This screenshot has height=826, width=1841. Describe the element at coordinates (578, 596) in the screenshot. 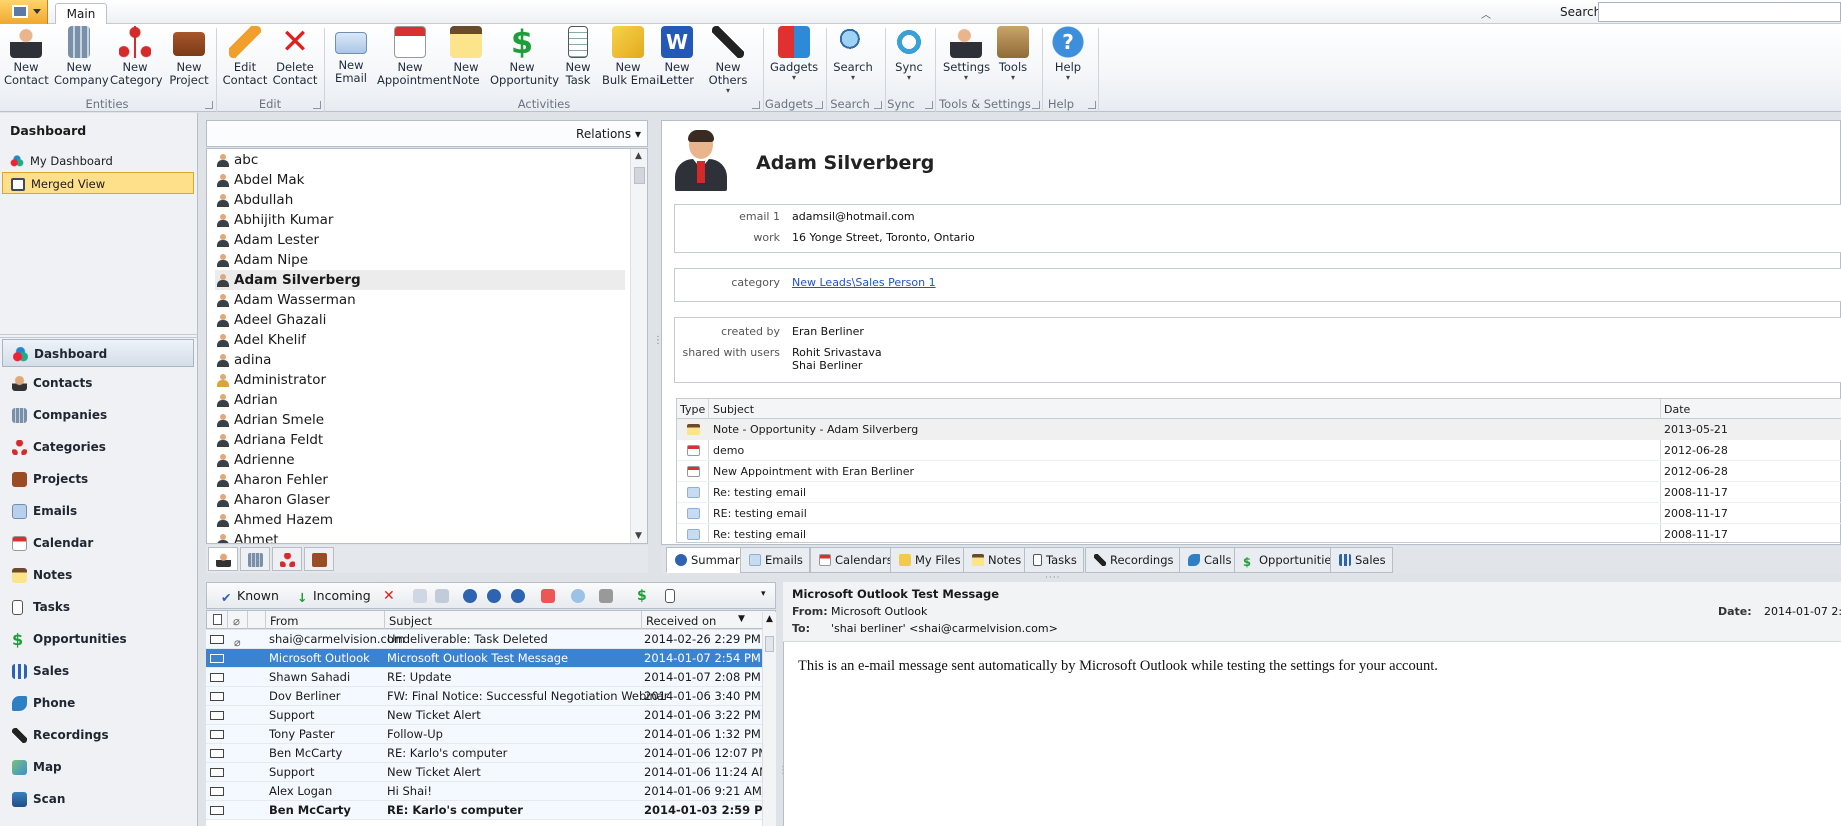

I see `chat-icon` at that location.